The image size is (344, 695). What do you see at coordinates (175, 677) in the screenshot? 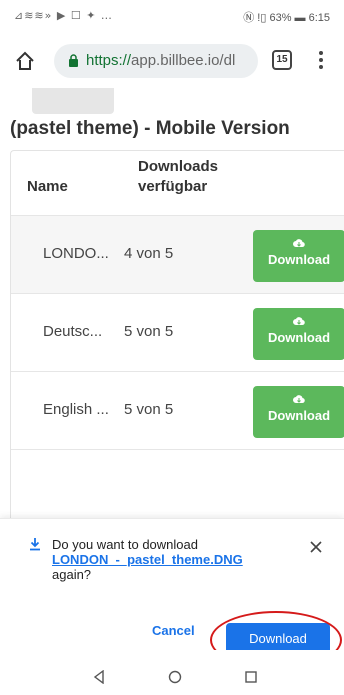
I see `home-circle-icon` at bounding box center [175, 677].